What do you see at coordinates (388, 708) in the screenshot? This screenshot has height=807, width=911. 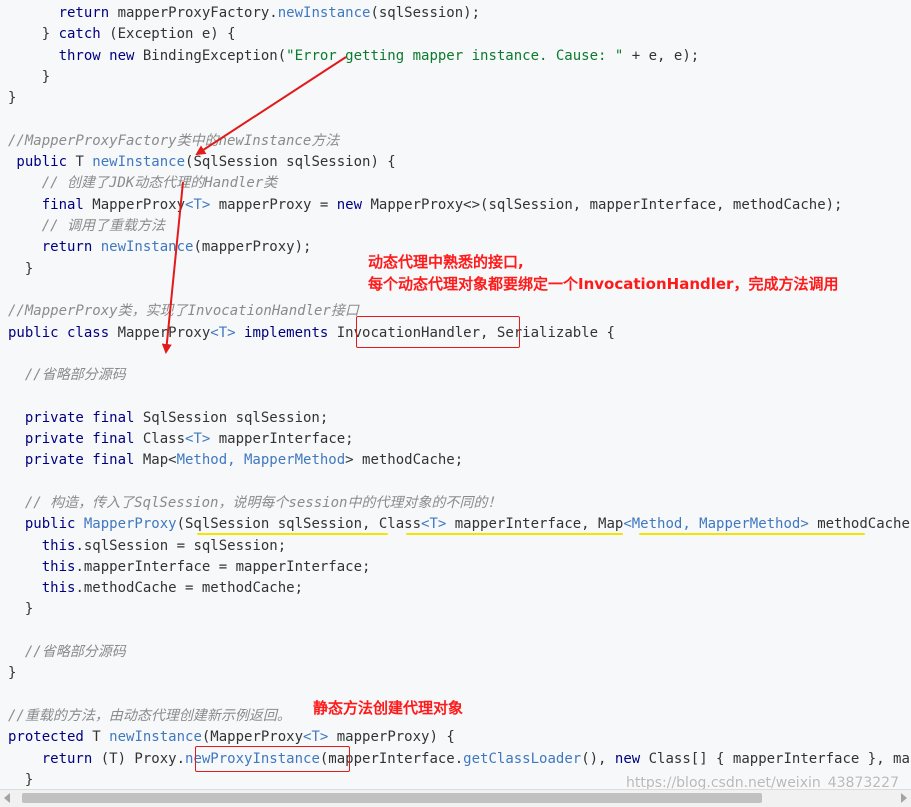 I see `static-method-note: 静态方法创建代理对象` at bounding box center [388, 708].